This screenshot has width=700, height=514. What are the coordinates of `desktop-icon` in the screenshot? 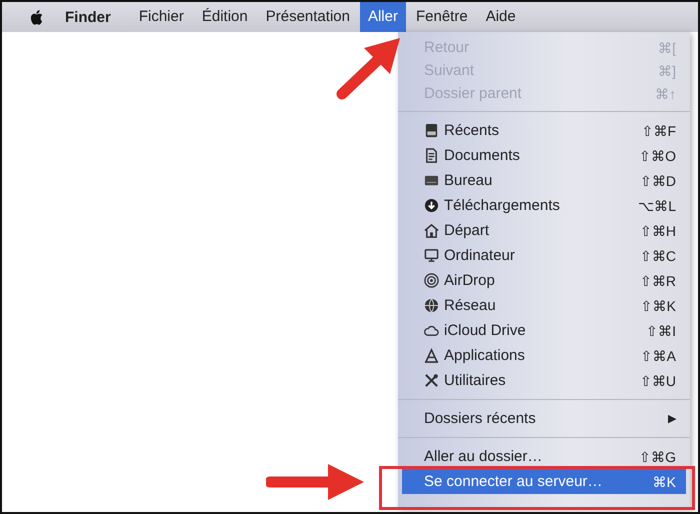 It's located at (431, 180).